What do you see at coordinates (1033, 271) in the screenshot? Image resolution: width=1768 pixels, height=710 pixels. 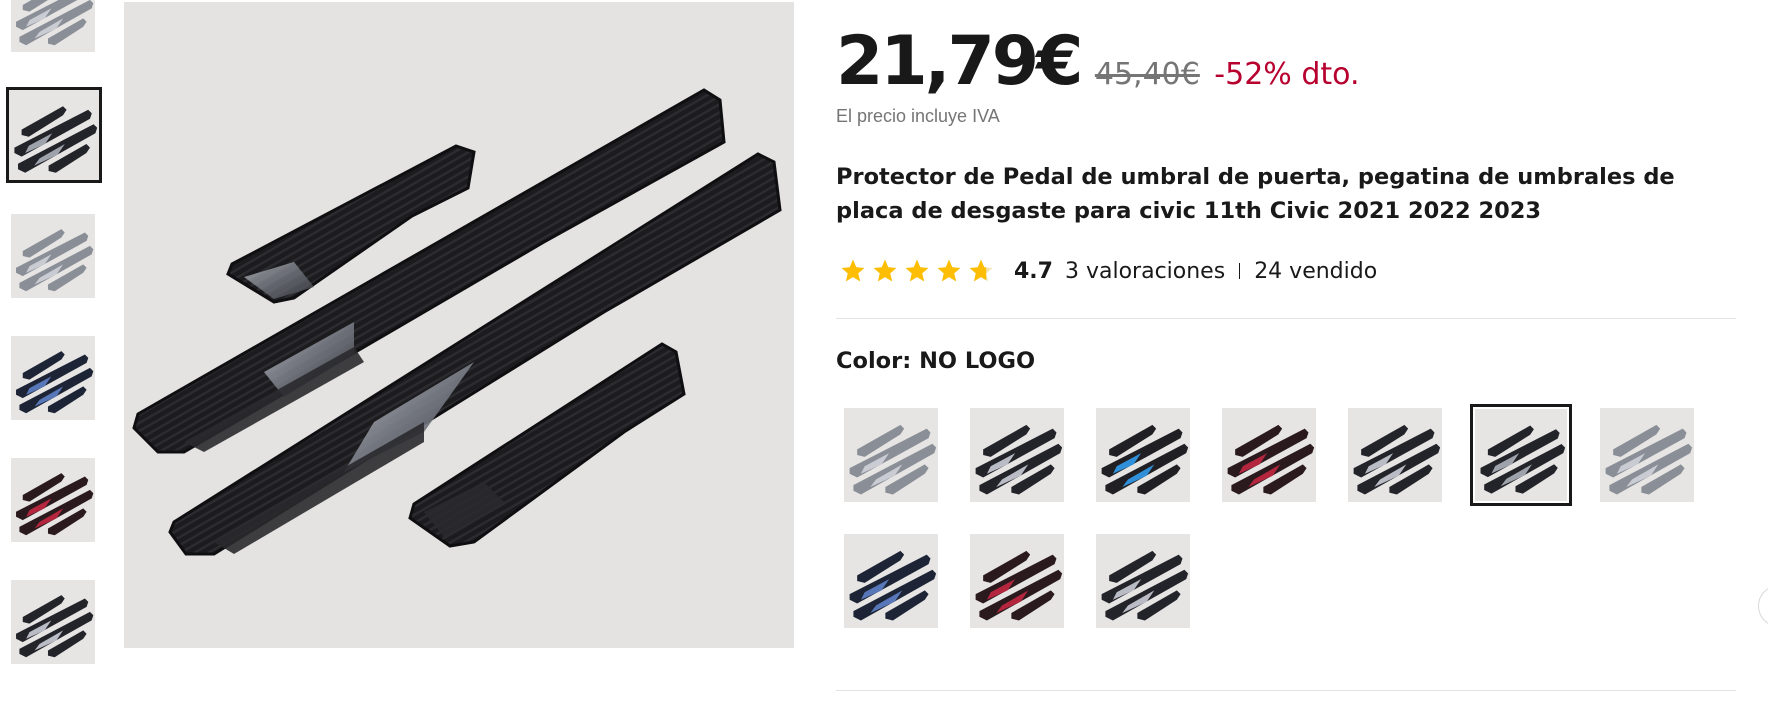 I see `rating-value: 4.7` at bounding box center [1033, 271].